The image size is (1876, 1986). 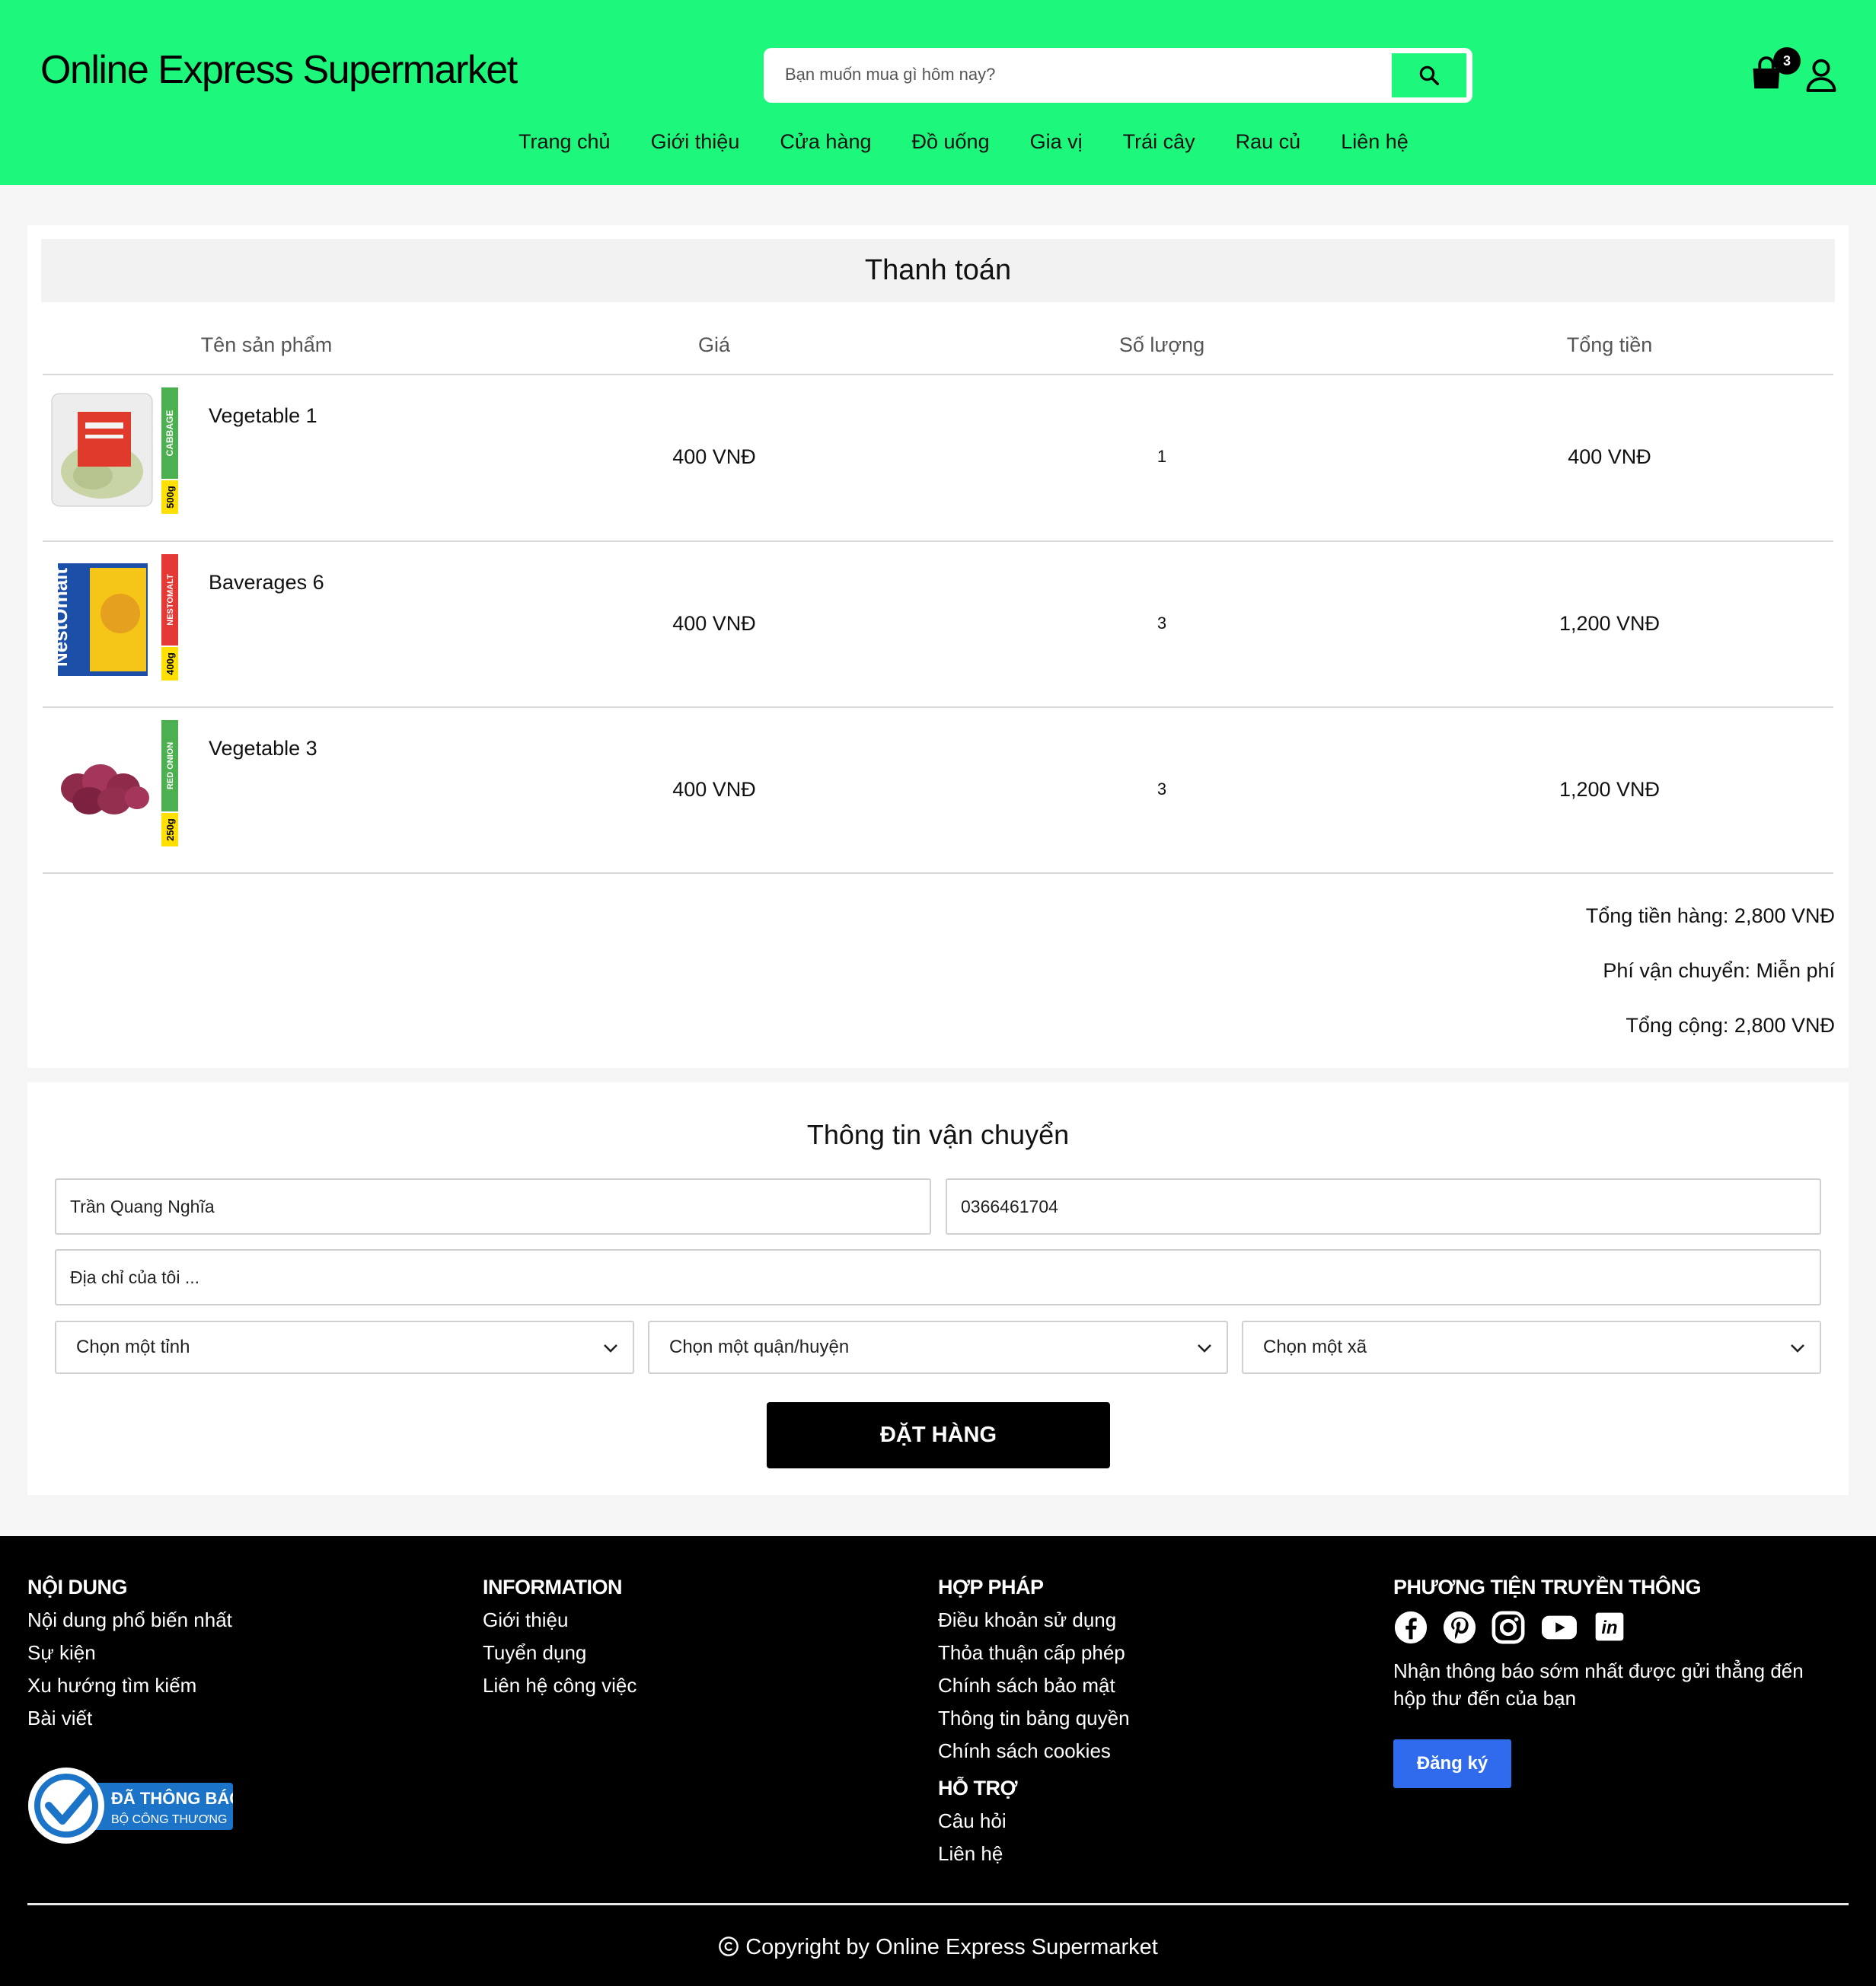 What do you see at coordinates (1559, 1627) in the screenshot?
I see `youtube-icon` at bounding box center [1559, 1627].